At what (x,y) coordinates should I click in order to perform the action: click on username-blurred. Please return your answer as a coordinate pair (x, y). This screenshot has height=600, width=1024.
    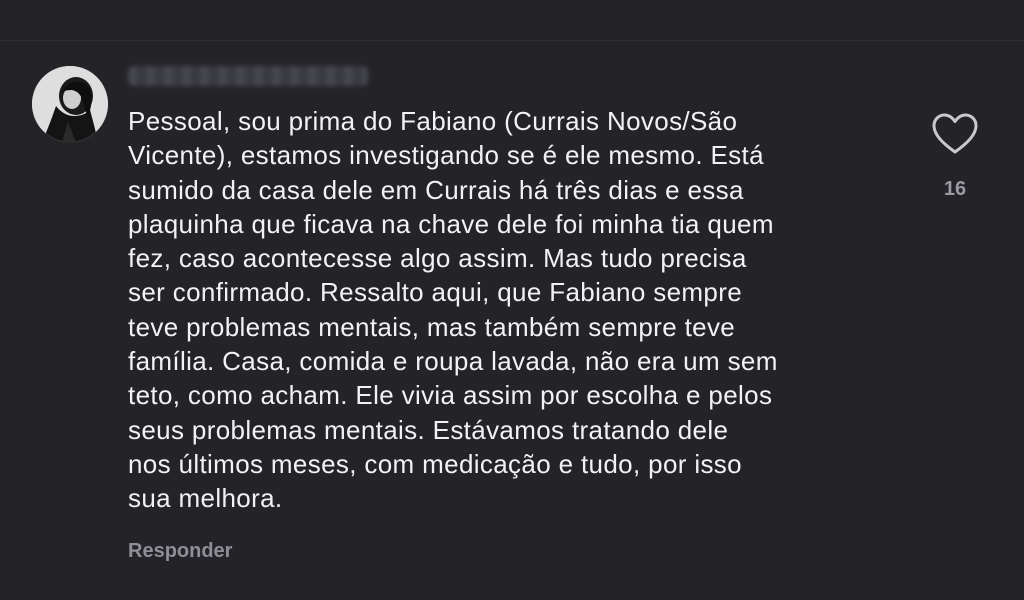
    Looking at the image, I should click on (248, 76).